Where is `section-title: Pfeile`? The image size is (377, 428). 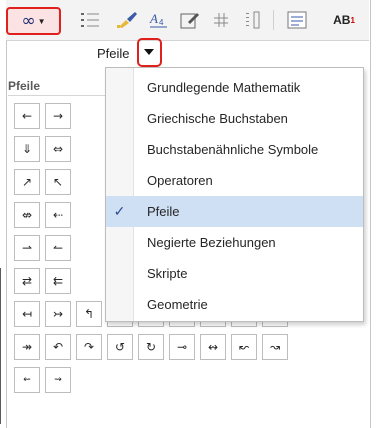 section-title: Pfeile is located at coordinates (24, 86).